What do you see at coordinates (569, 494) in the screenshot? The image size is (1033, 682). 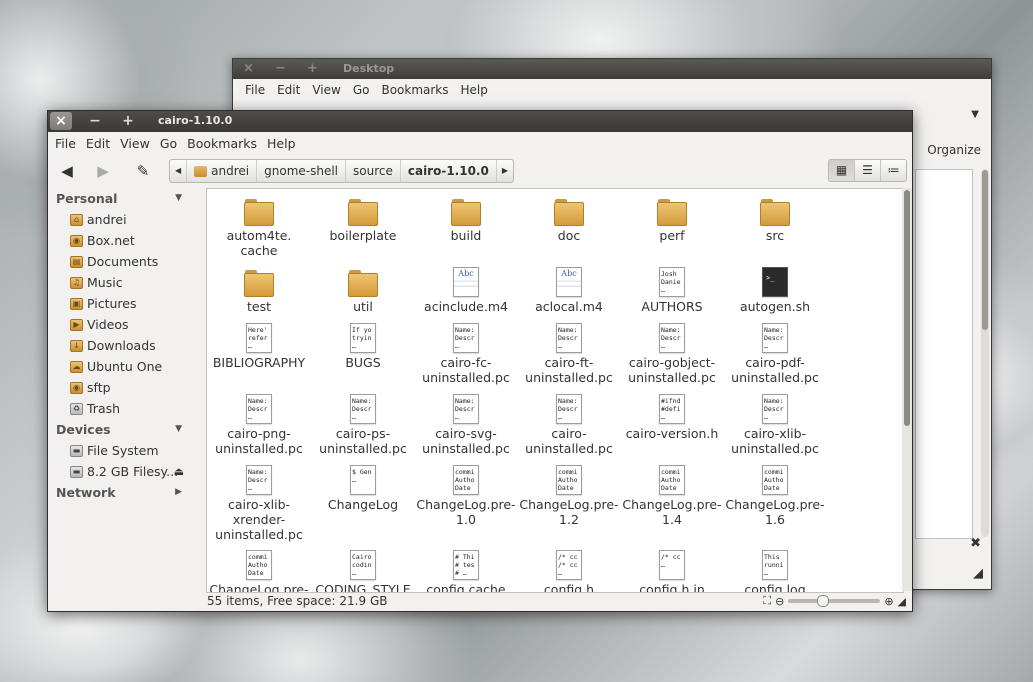 I see `file-item: commi Autho Date ChangeLog.pre- 1.2` at bounding box center [569, 494].